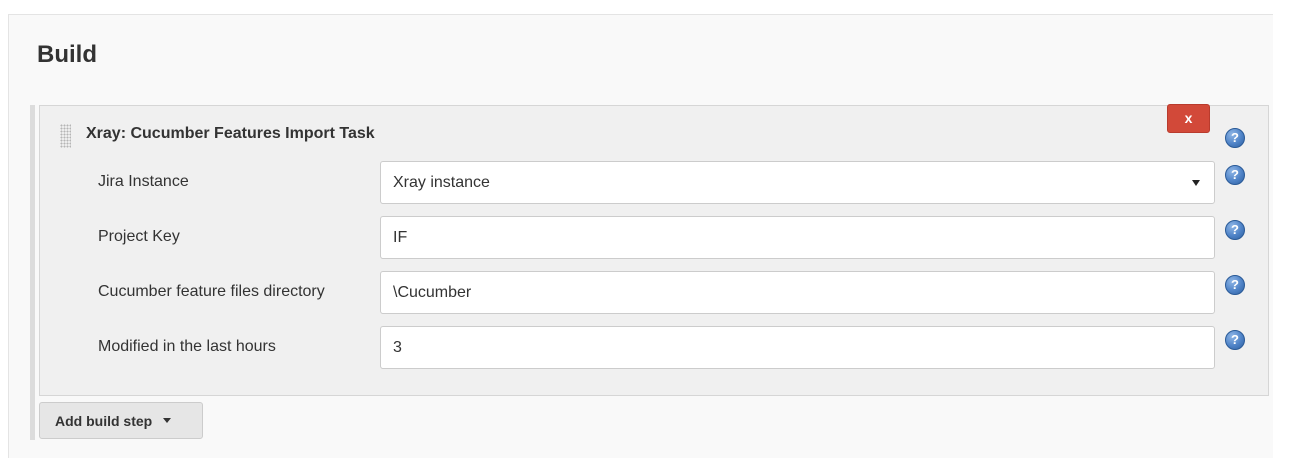 This screenshot has width=1292, height=458. Describe the element at coordinates (1188, 118) in the screenshot. I see `delete-step-button: x` at that location.